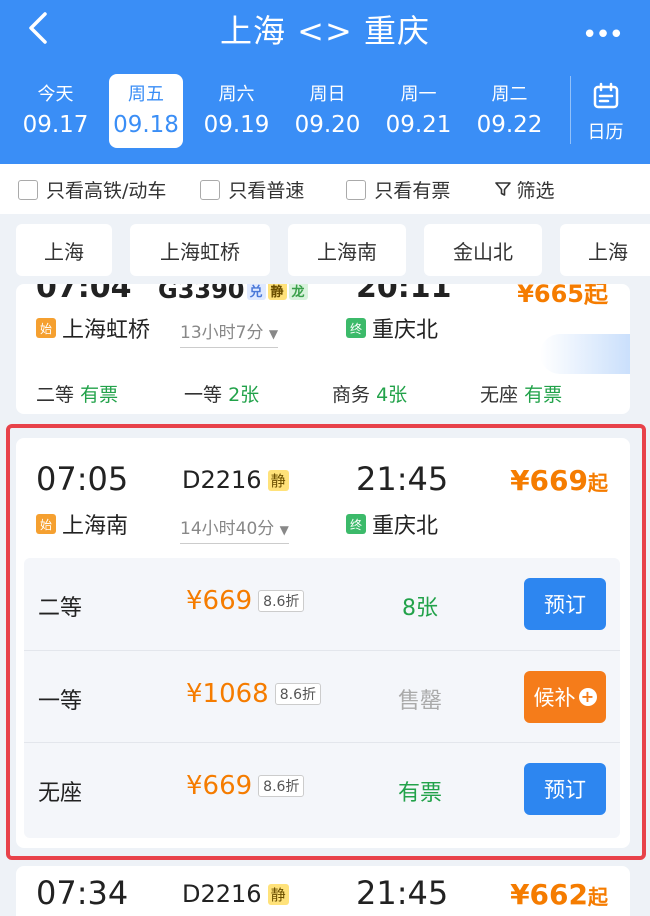 The height and width of the screenshot is (916, 650). Describe the element at coordinates (509, 111) in the screenshot. I see `date-tab-0922: 周二 09.22` at that location.